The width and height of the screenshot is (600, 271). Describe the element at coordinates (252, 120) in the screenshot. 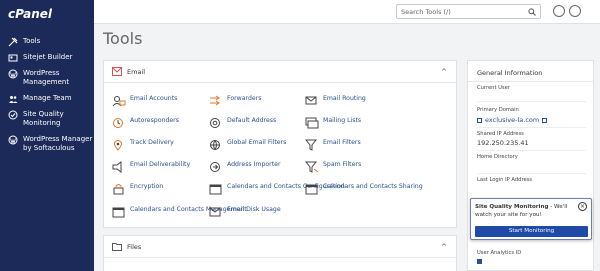

I see `tool-label: Default Address` at that location.